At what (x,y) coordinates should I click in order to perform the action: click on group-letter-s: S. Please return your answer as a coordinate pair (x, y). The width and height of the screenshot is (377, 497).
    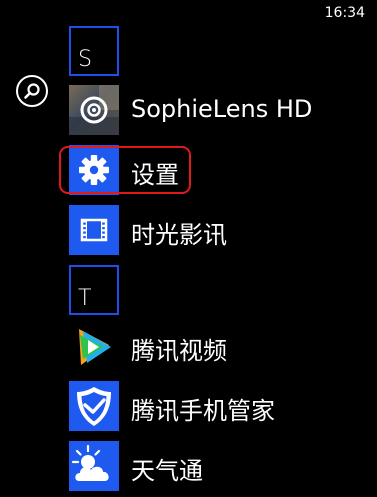
    Looking at the image, I should click on (94, 51).